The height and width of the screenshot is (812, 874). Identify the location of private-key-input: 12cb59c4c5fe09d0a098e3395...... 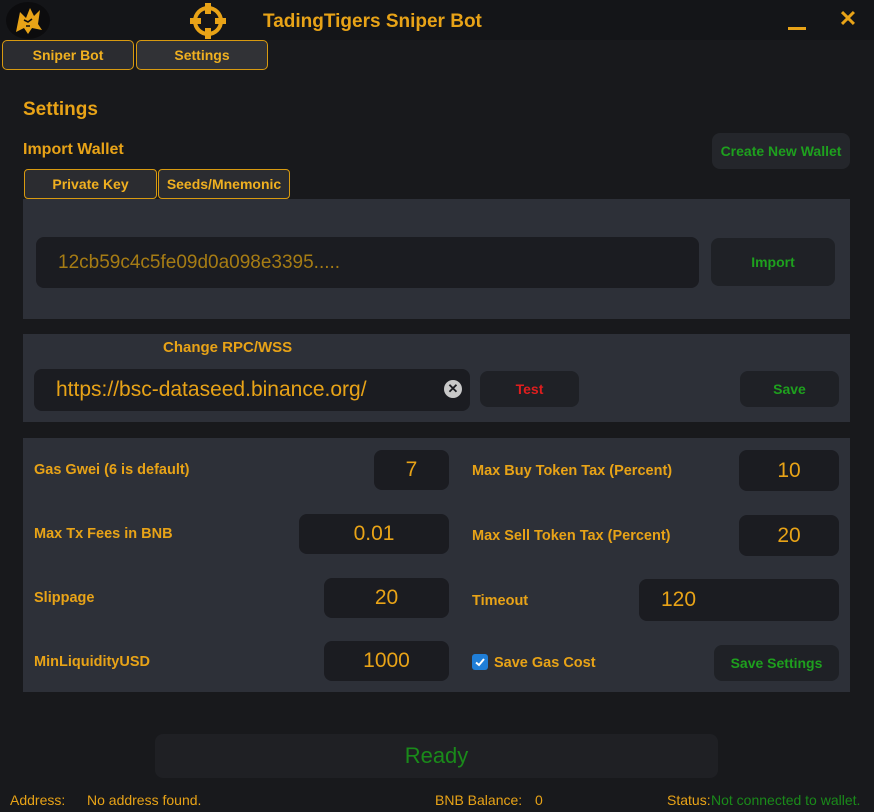
(367, 262).